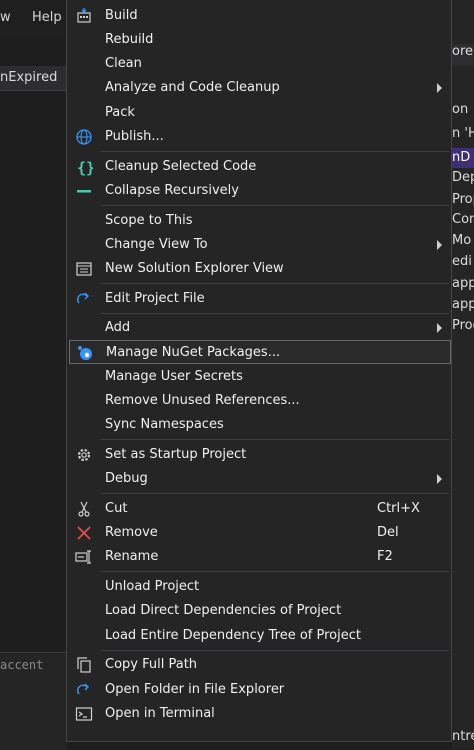 Image resolution: width=474 pixels, height=750 pixels. What do you see at coordinates (260, 167) in the screenshot?
I see `menu-item-cleanup-selected: {} Cleanup Selected Code` at bounding box center [260, 167].